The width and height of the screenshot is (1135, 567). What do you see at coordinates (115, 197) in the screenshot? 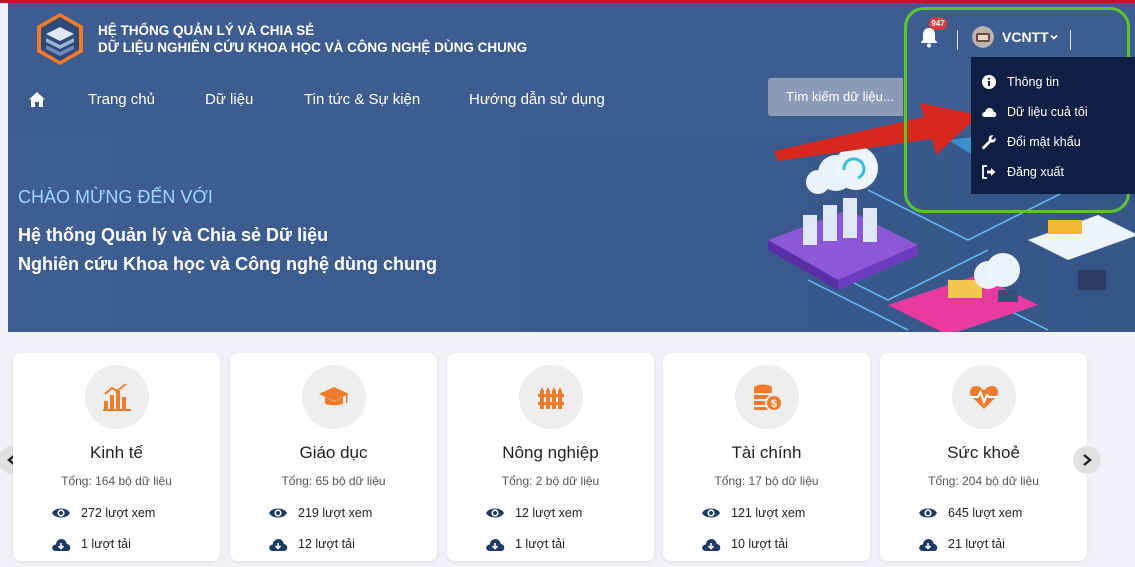
I see `hero-welcome: CHÀO MỪNG ĐẾN VỚI` at bounding box center [115, 197].